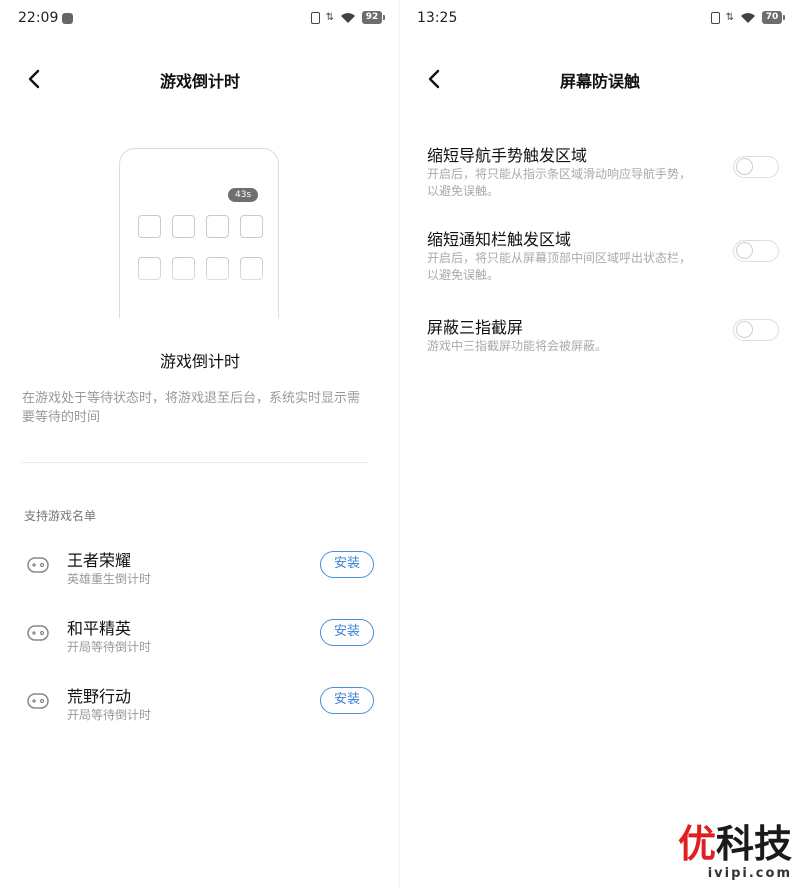 This screenshot has height=888, width=800. What do you see at coordinates (199, 288) in the screenshot?
I see `illustration-fade` at bounding box center [199, 288].